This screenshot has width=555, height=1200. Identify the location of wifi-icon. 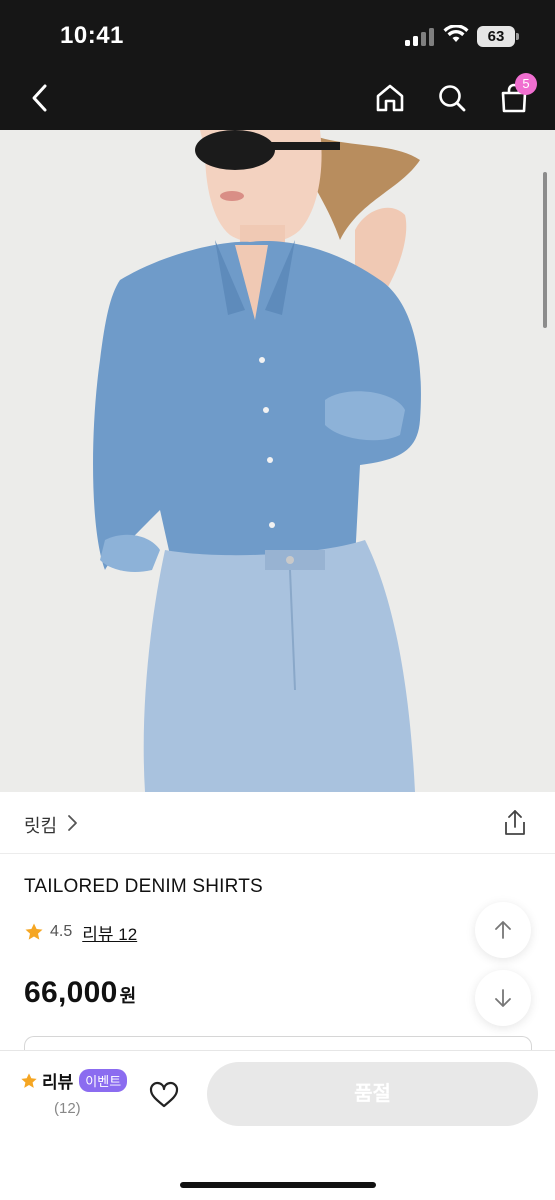
(456, 33).